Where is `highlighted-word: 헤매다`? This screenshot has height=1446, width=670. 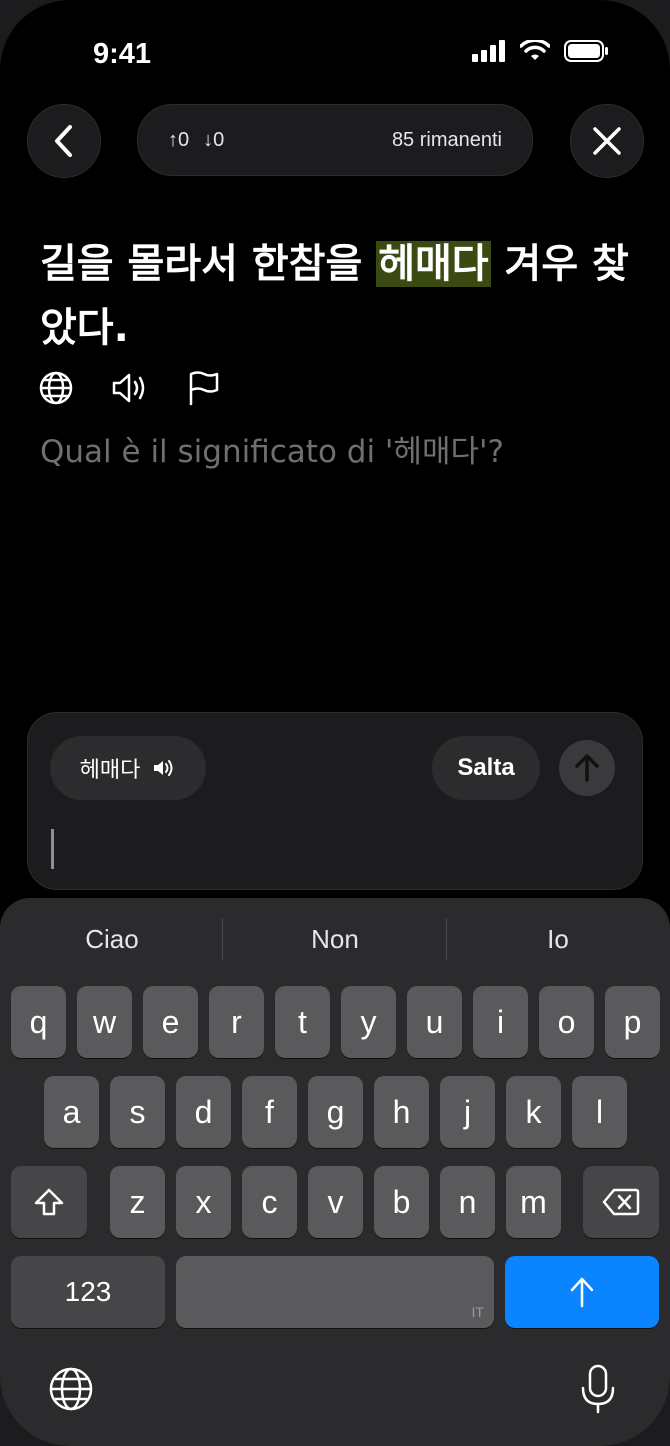 highlighted-word: 헤매다 is located at coordinates (433, 264).